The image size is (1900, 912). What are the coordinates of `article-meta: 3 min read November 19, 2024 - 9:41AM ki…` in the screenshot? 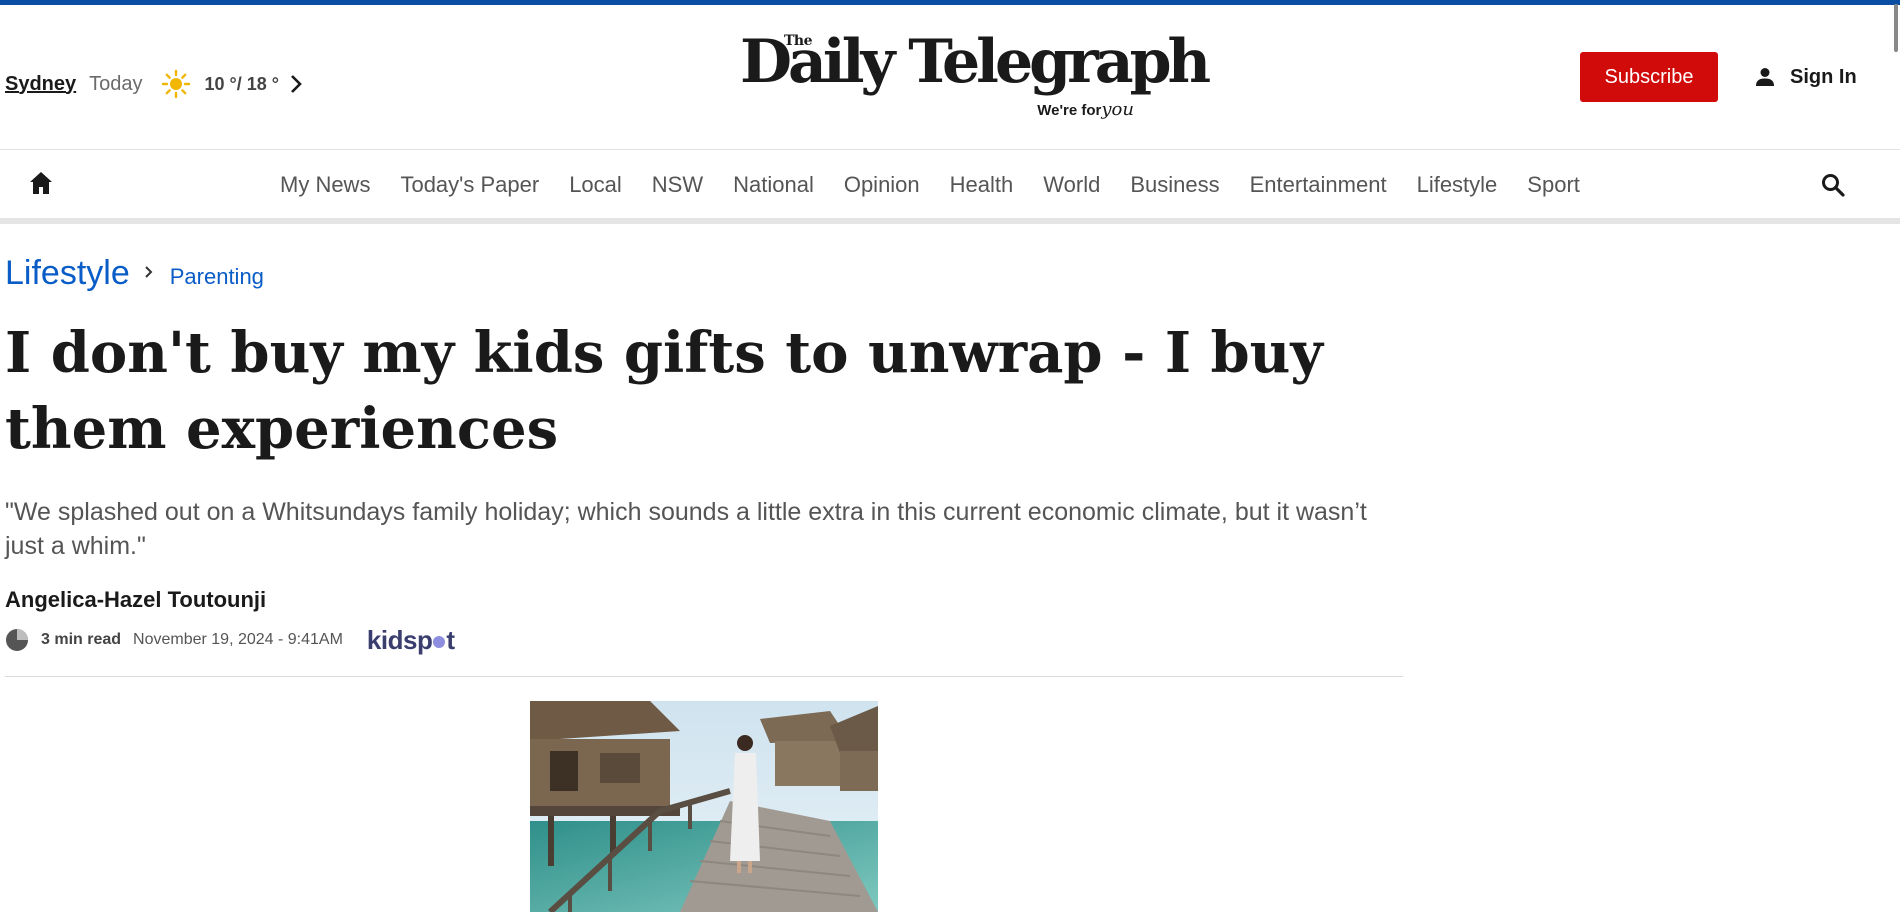 It's located at (230, 640).